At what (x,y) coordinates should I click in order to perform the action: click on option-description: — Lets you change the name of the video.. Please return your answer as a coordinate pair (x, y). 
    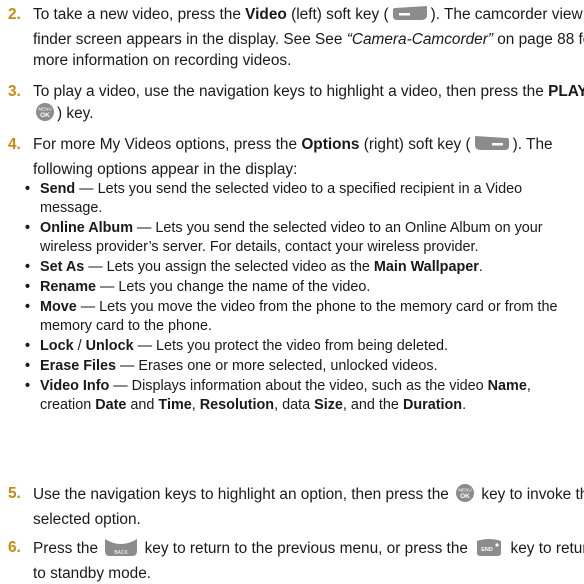
    Looking at the image, I should click on (233, 287).